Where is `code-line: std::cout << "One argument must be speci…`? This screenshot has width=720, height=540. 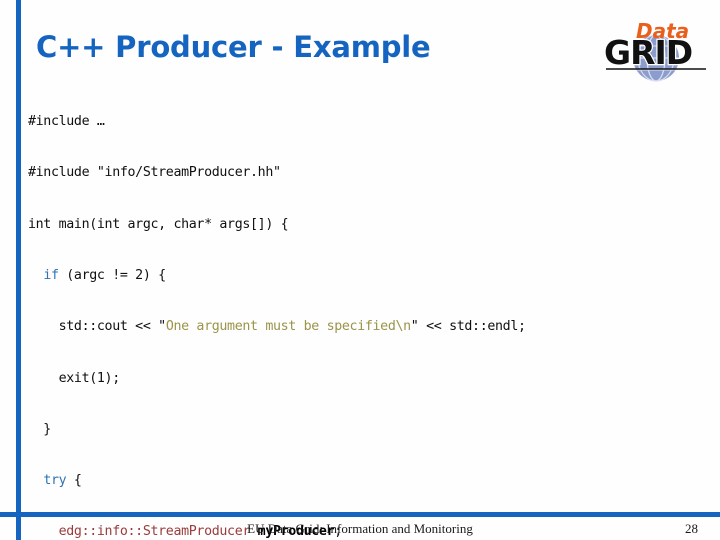
code-line: std::cout << "One argument must be speci… is located at coordinates (277, 327).